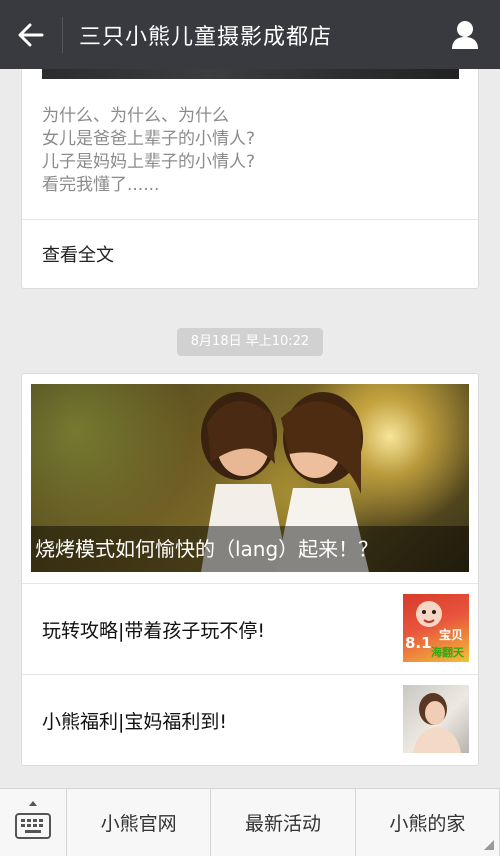  What do you see at coordinates (250, 720) in the screenshot?
I see `list-item: 小熊福利|宝妈福利到!` at bounding box center [250, 720].